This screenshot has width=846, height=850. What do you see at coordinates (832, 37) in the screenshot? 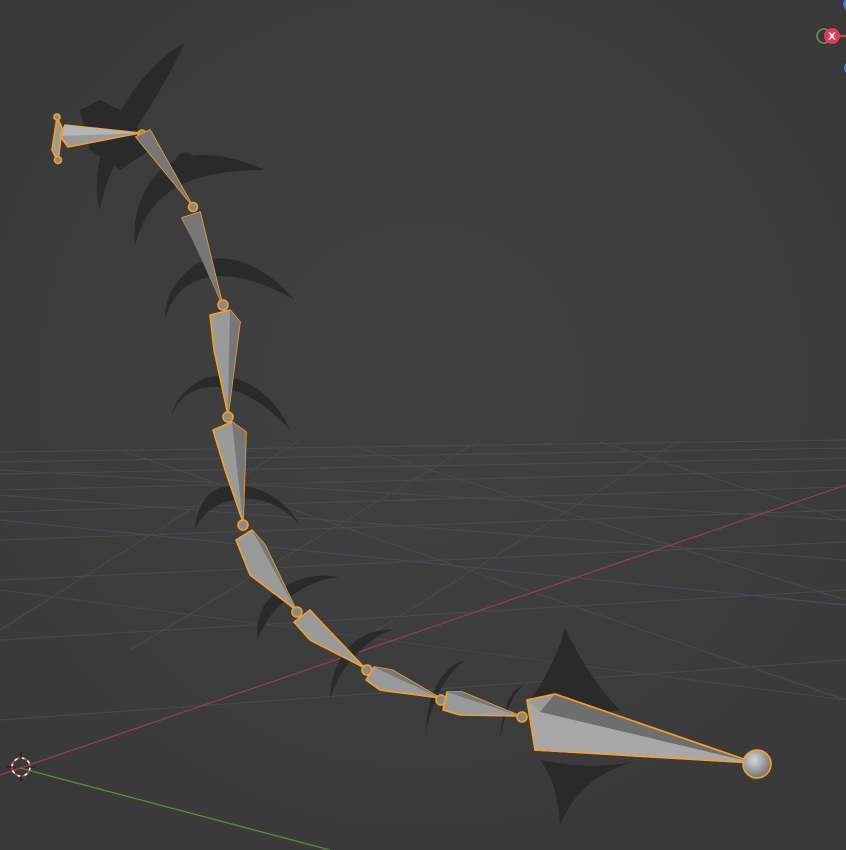
I see `gizmo-x-label: X` at bounding box center [832, 37].